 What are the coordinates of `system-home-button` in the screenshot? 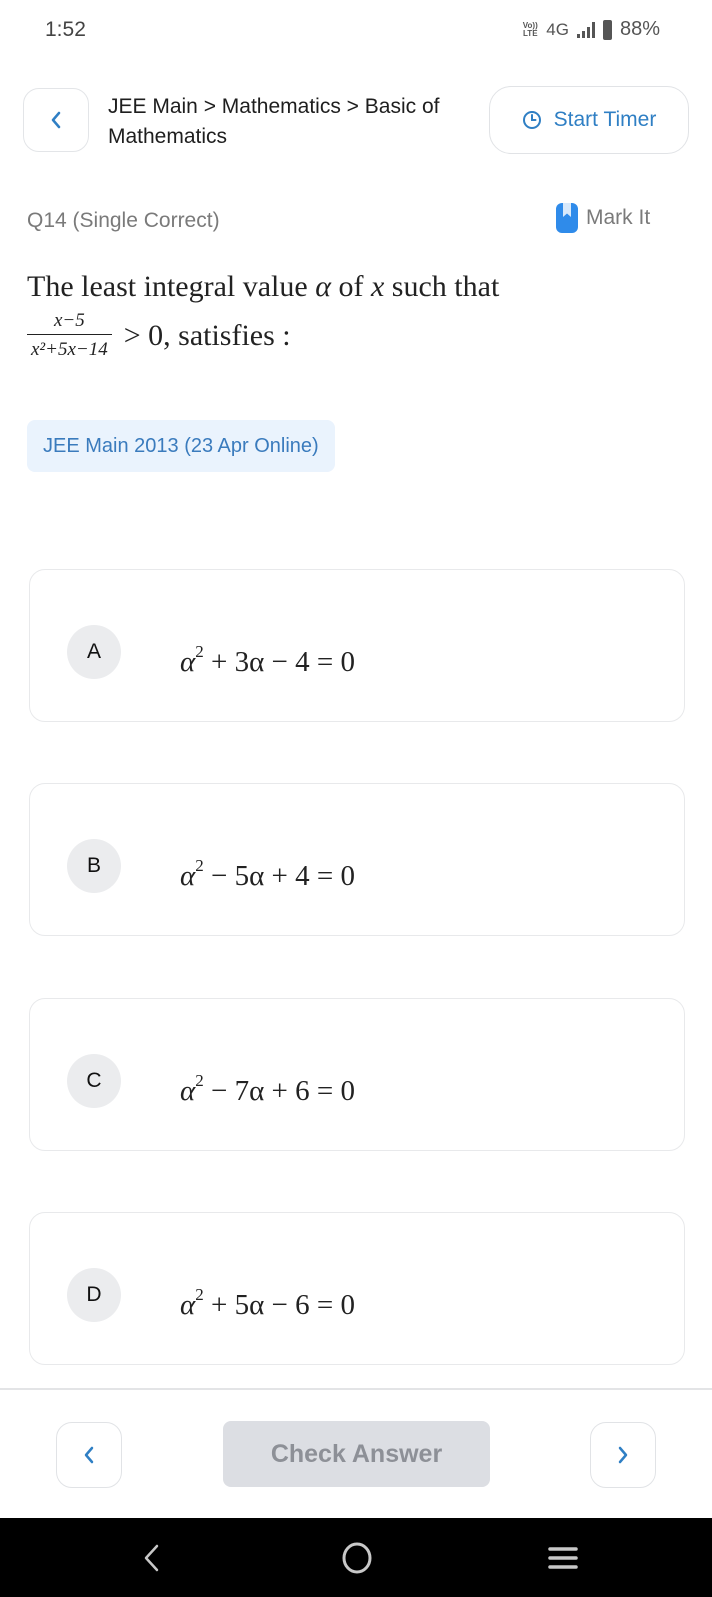 It's located at (357, 1558).